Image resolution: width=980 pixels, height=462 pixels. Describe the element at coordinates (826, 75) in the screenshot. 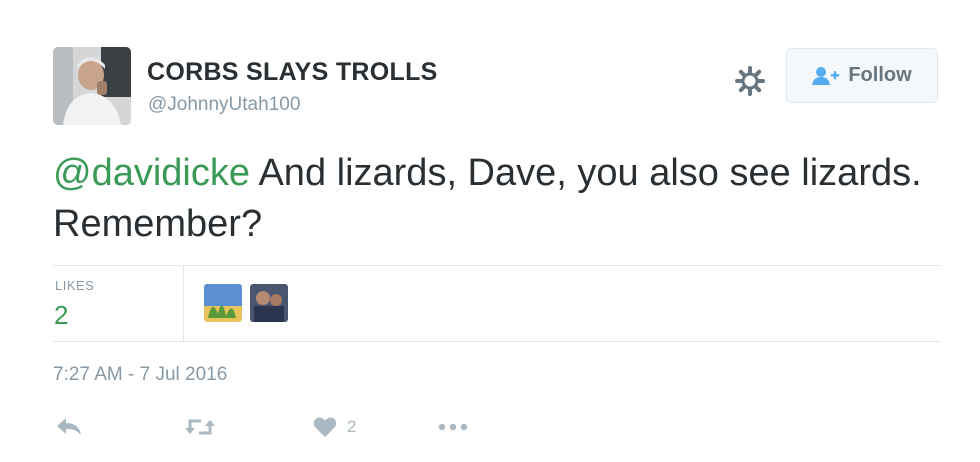

I see `add-user-icon` at that location.